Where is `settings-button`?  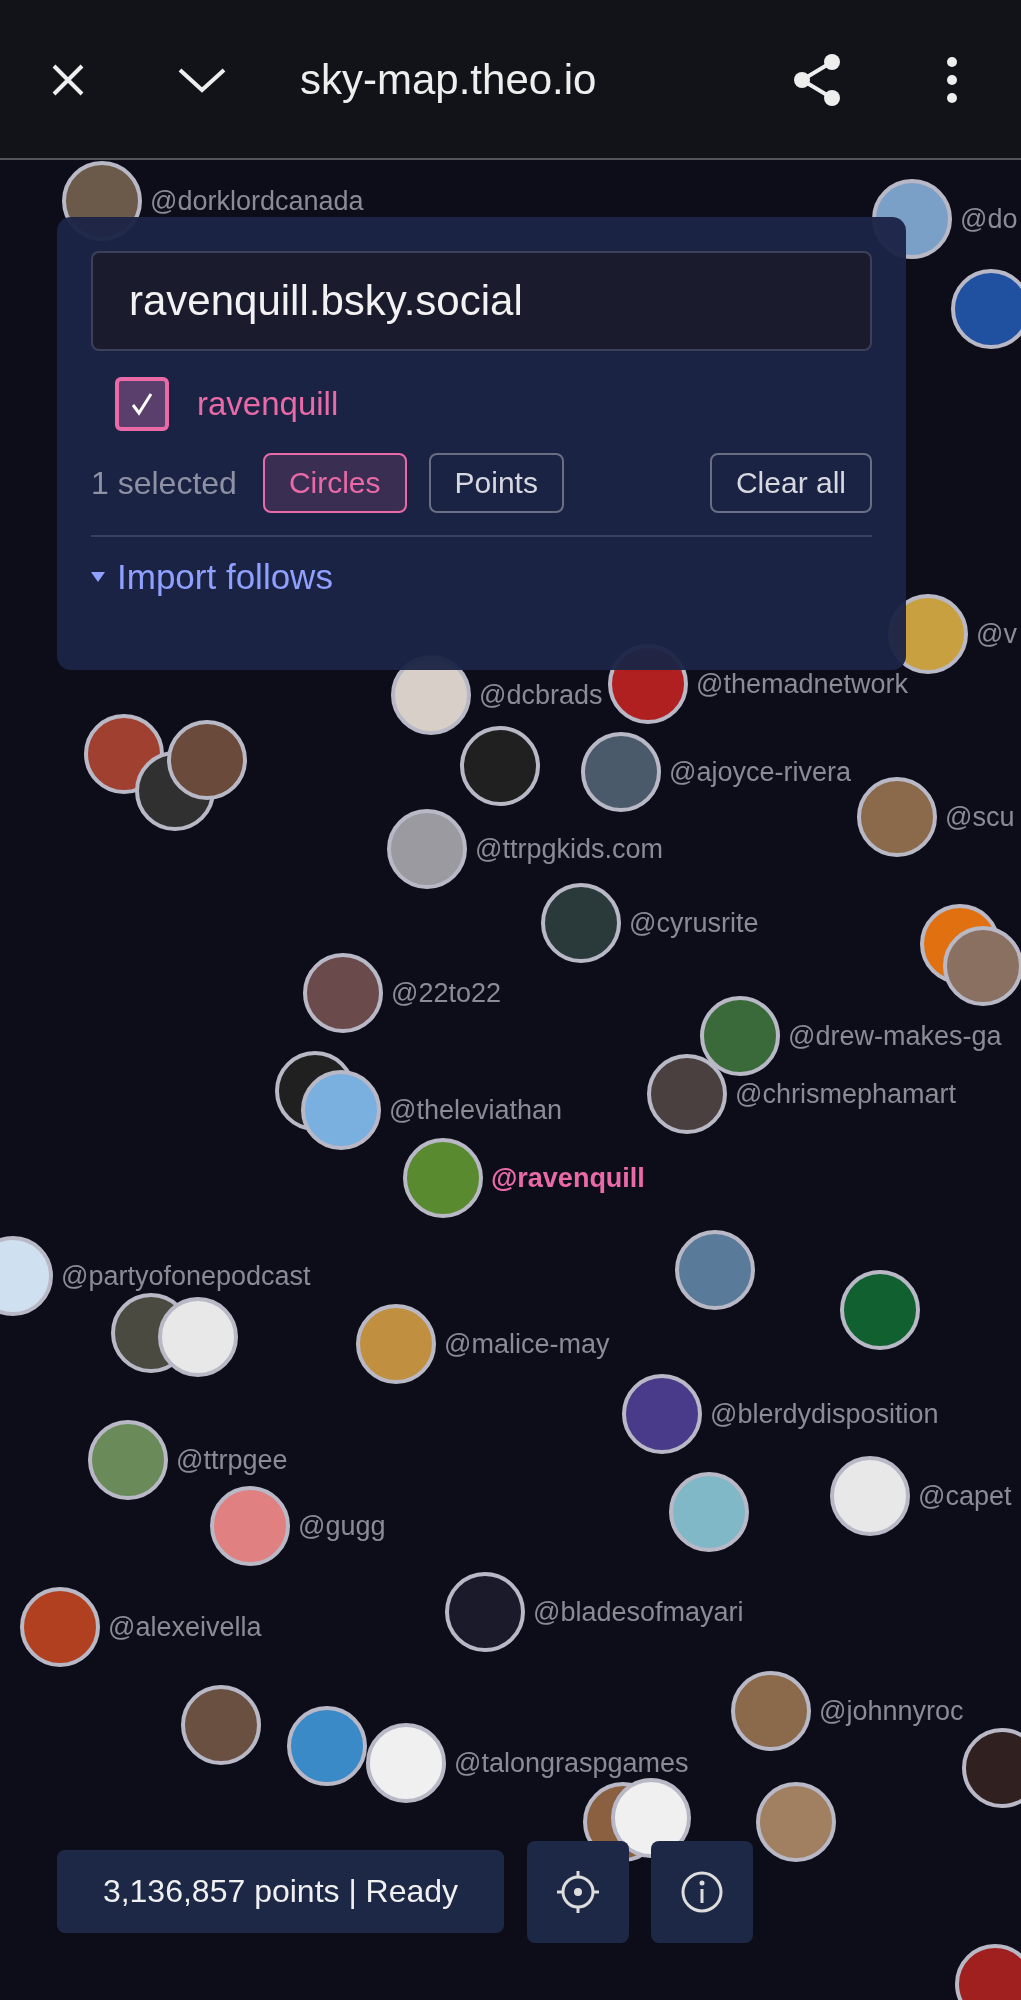 settings-button is located at coordinates (578, 1892).